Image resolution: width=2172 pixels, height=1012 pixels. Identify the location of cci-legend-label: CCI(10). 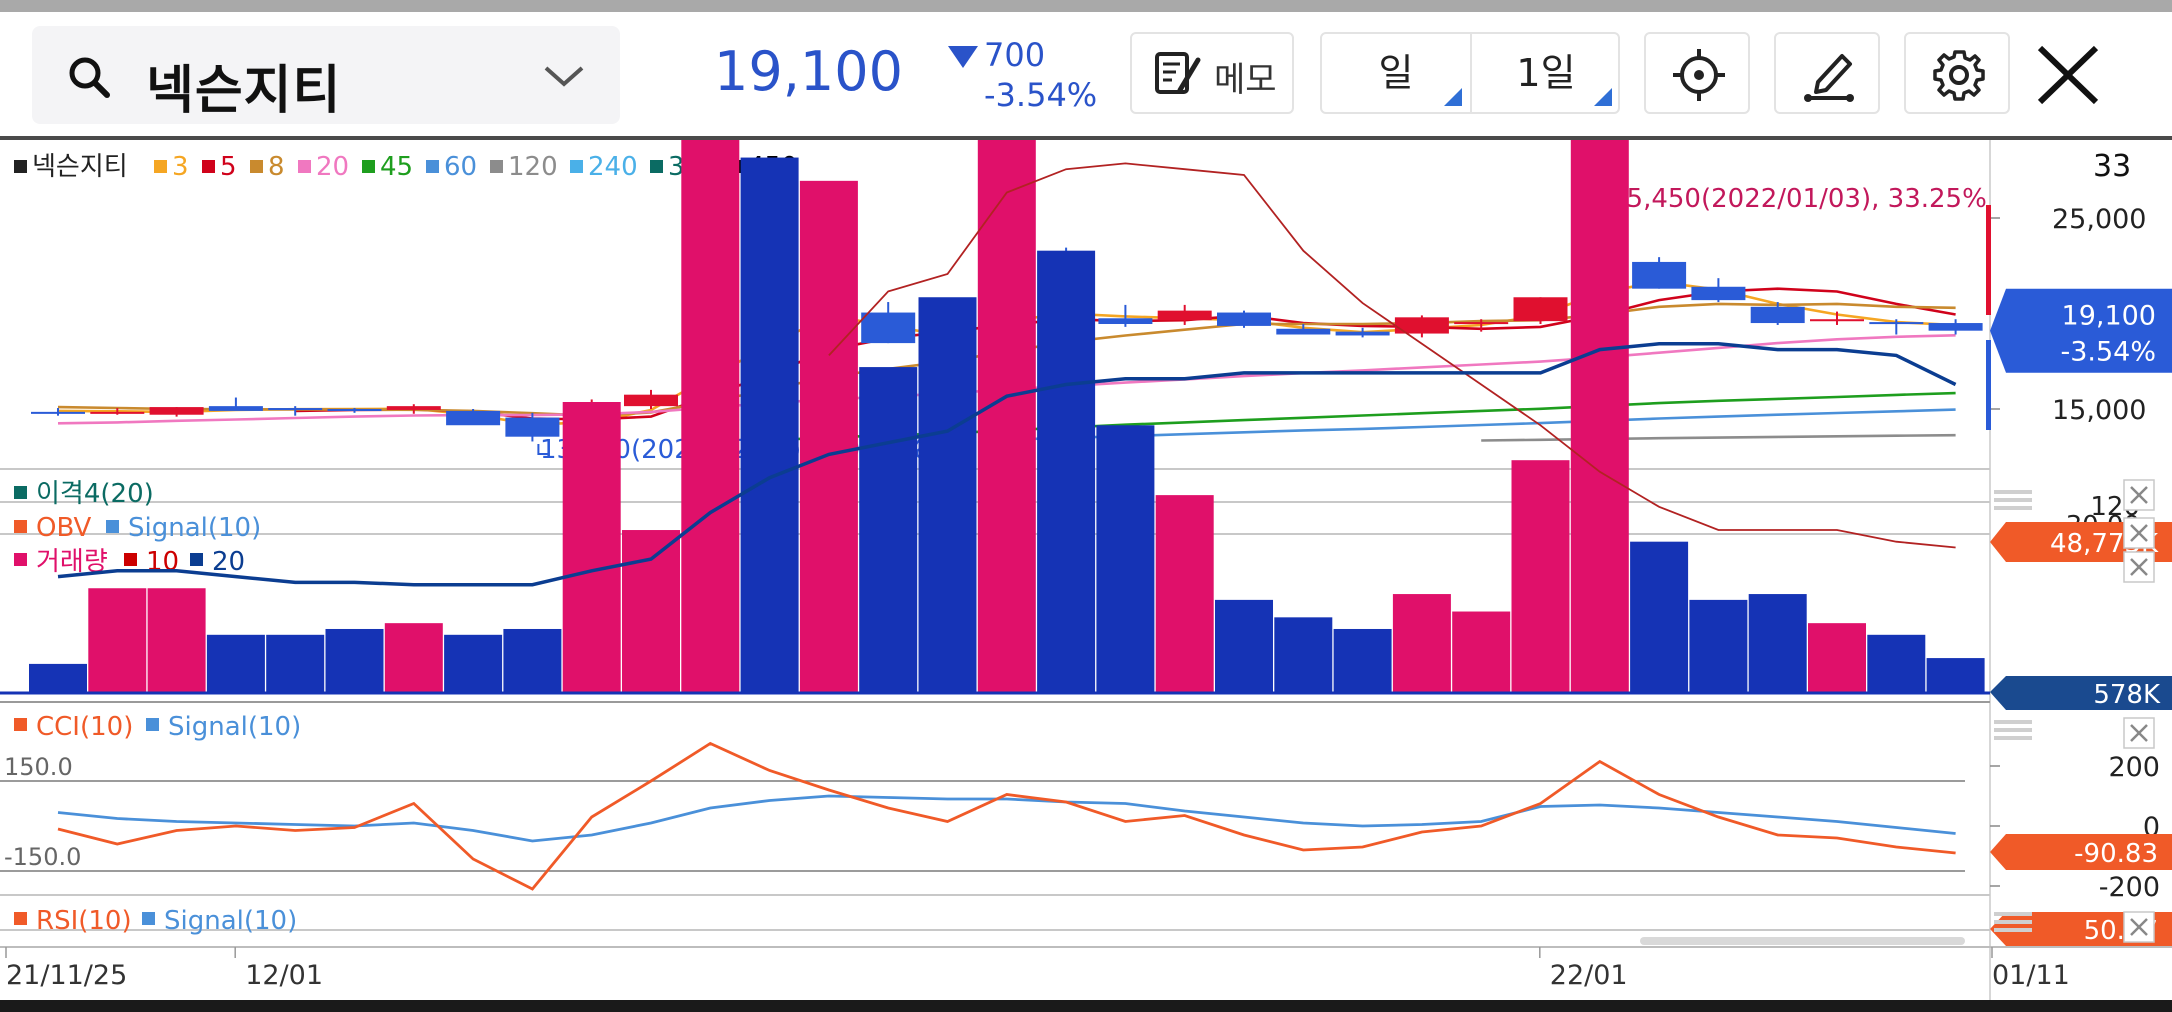
(84, 727).